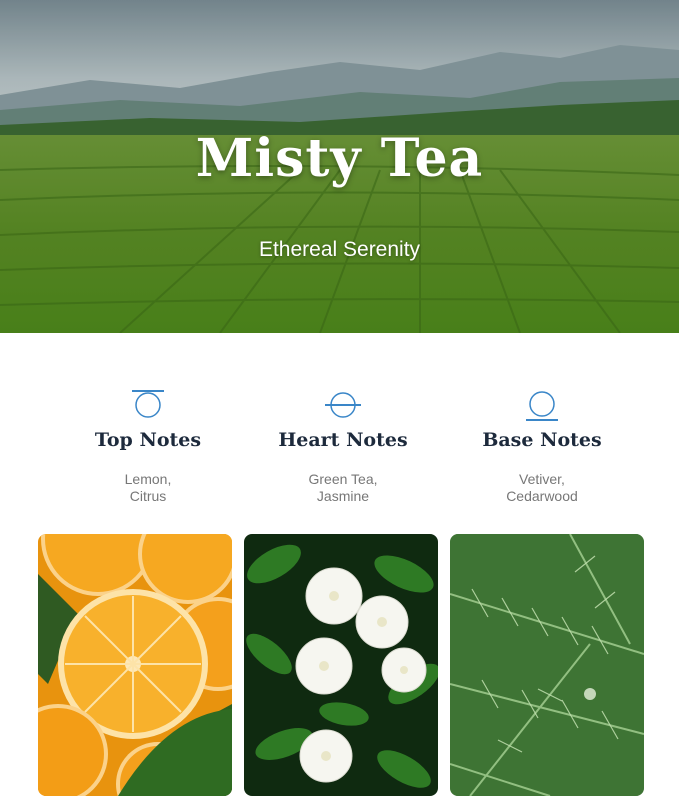 Image resolution: width=679 pixels, height=798 pixels. What do you see at coordinates (148, 479) in the screenshot?
I see `top-notes-line1: Lemon,` at bounding box center [148, 479].